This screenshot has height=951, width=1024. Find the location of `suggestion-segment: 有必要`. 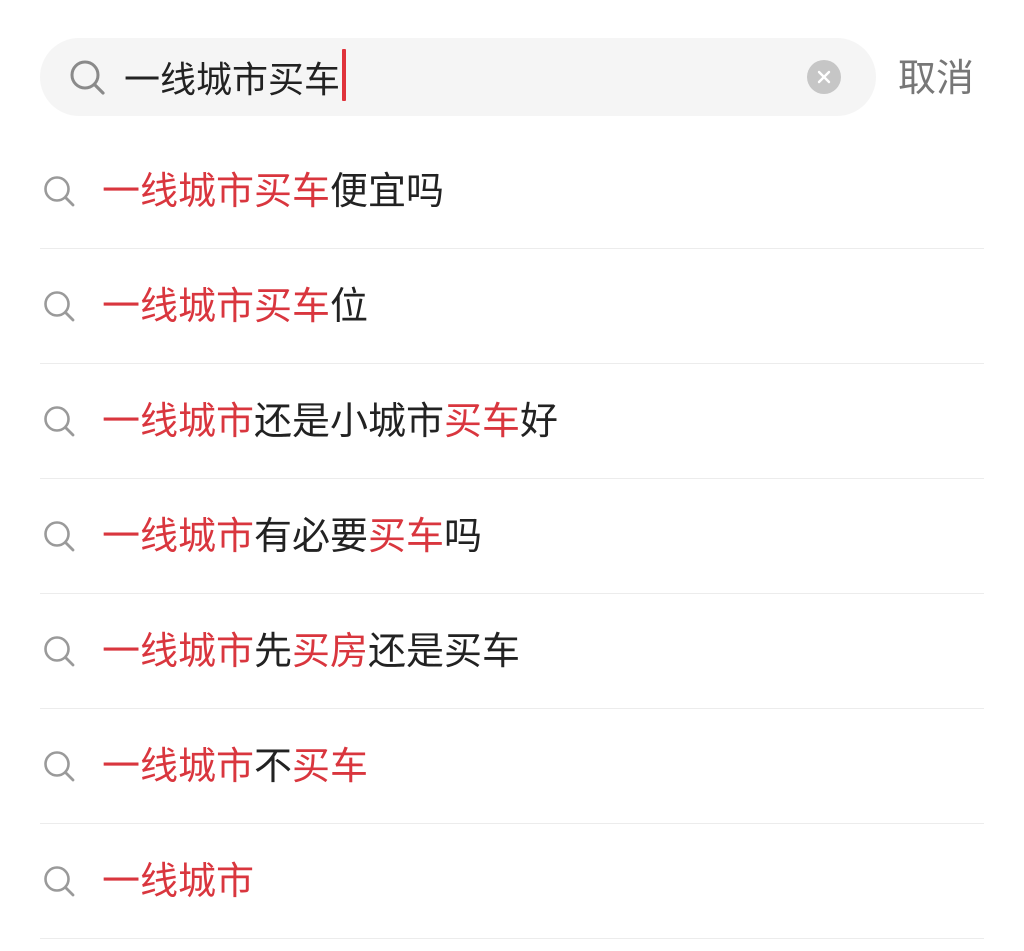

suggestion-segment: 有必要 is located at coordinates (311, 536).